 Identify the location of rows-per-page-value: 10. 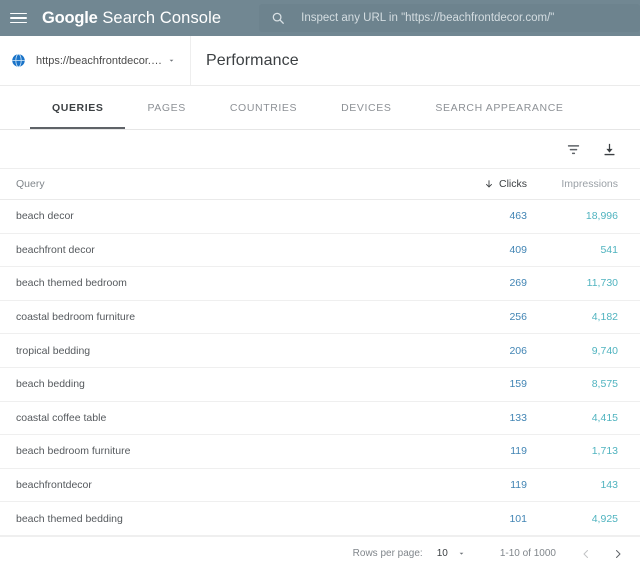
(442, 554).